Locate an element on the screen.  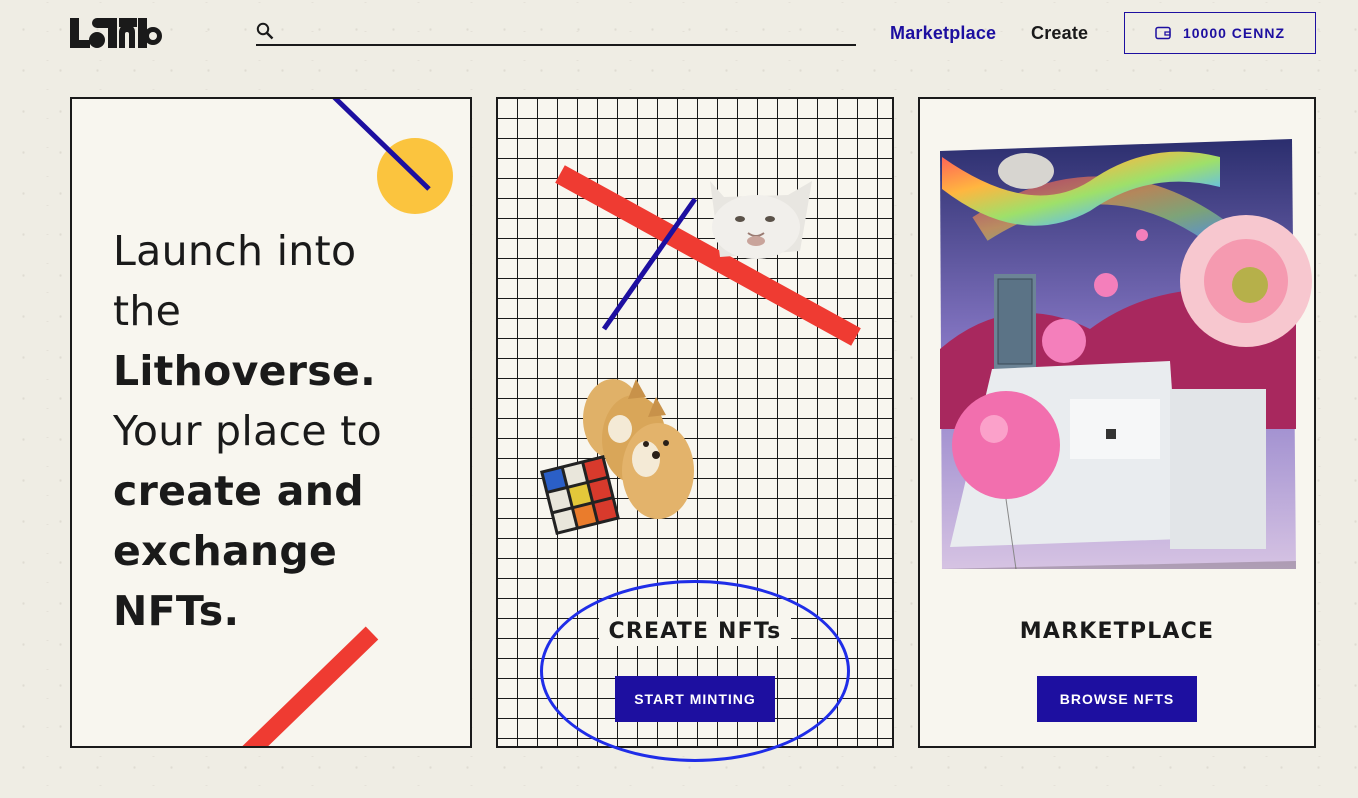
wallet-icon is located at coordinates (1163, 33).